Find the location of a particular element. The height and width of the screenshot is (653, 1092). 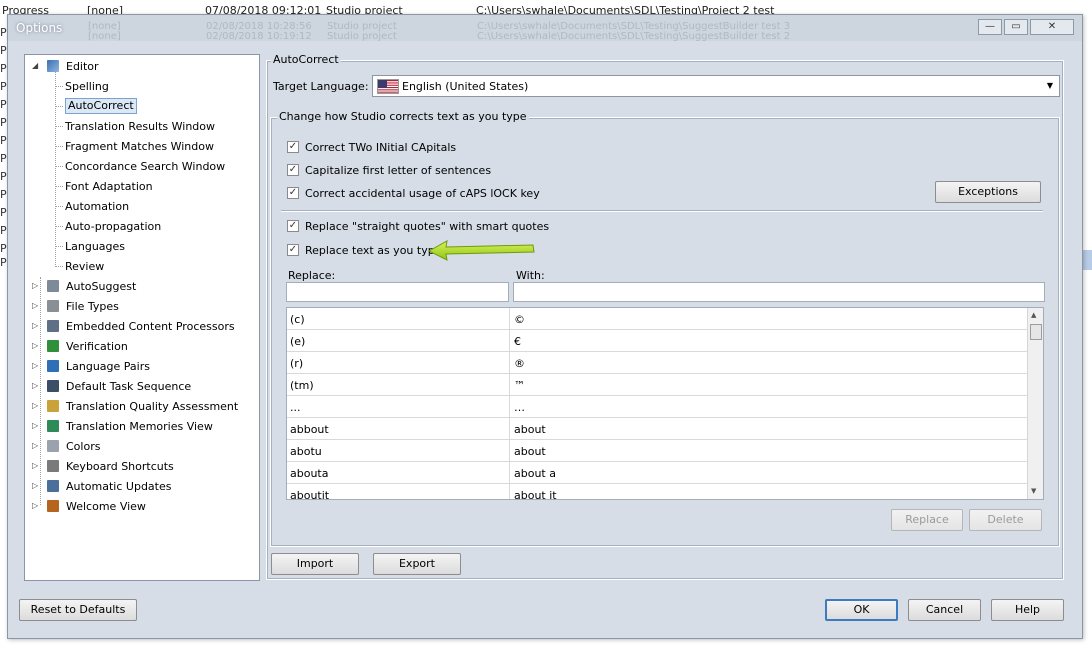

tree-label: AutoCorrect is located at coordinates (101, 106).